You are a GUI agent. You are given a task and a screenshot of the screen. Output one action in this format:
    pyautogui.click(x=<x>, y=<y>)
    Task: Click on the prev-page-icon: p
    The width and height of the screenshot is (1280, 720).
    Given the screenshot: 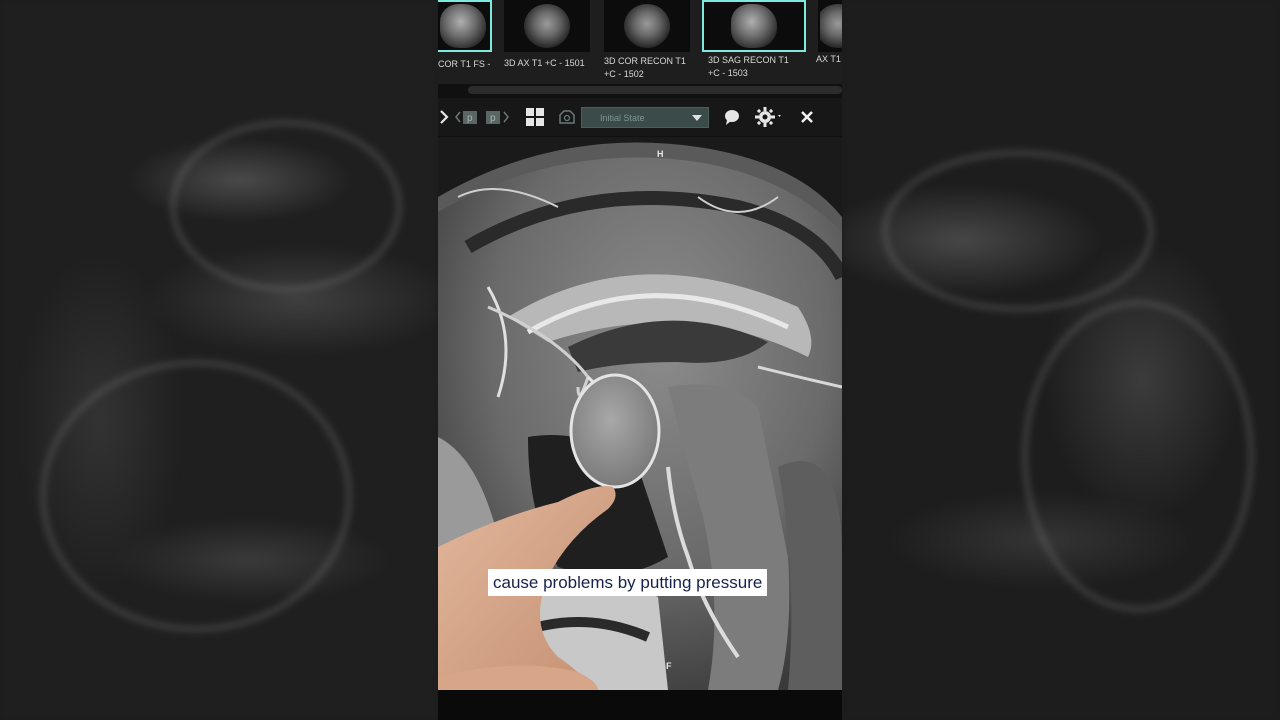 What is the action you would take?
    pyautogui.click(x=467, y=117)
    